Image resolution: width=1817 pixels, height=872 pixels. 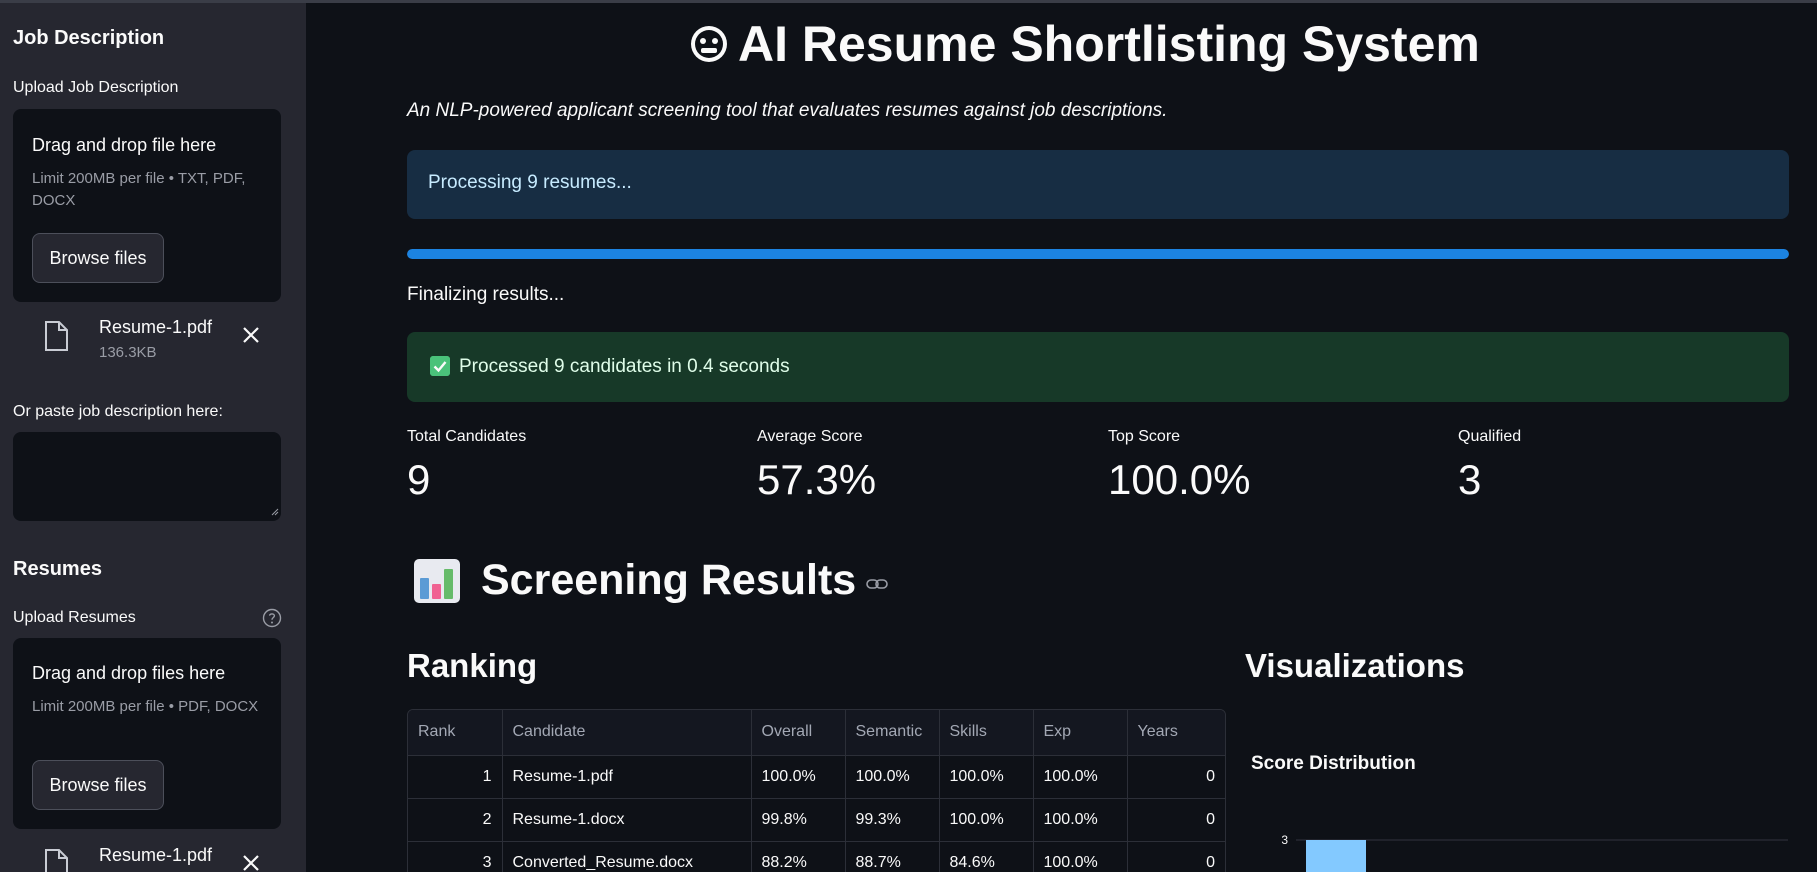 I want to click on table-cell: 3, so click(x=455, y=856).